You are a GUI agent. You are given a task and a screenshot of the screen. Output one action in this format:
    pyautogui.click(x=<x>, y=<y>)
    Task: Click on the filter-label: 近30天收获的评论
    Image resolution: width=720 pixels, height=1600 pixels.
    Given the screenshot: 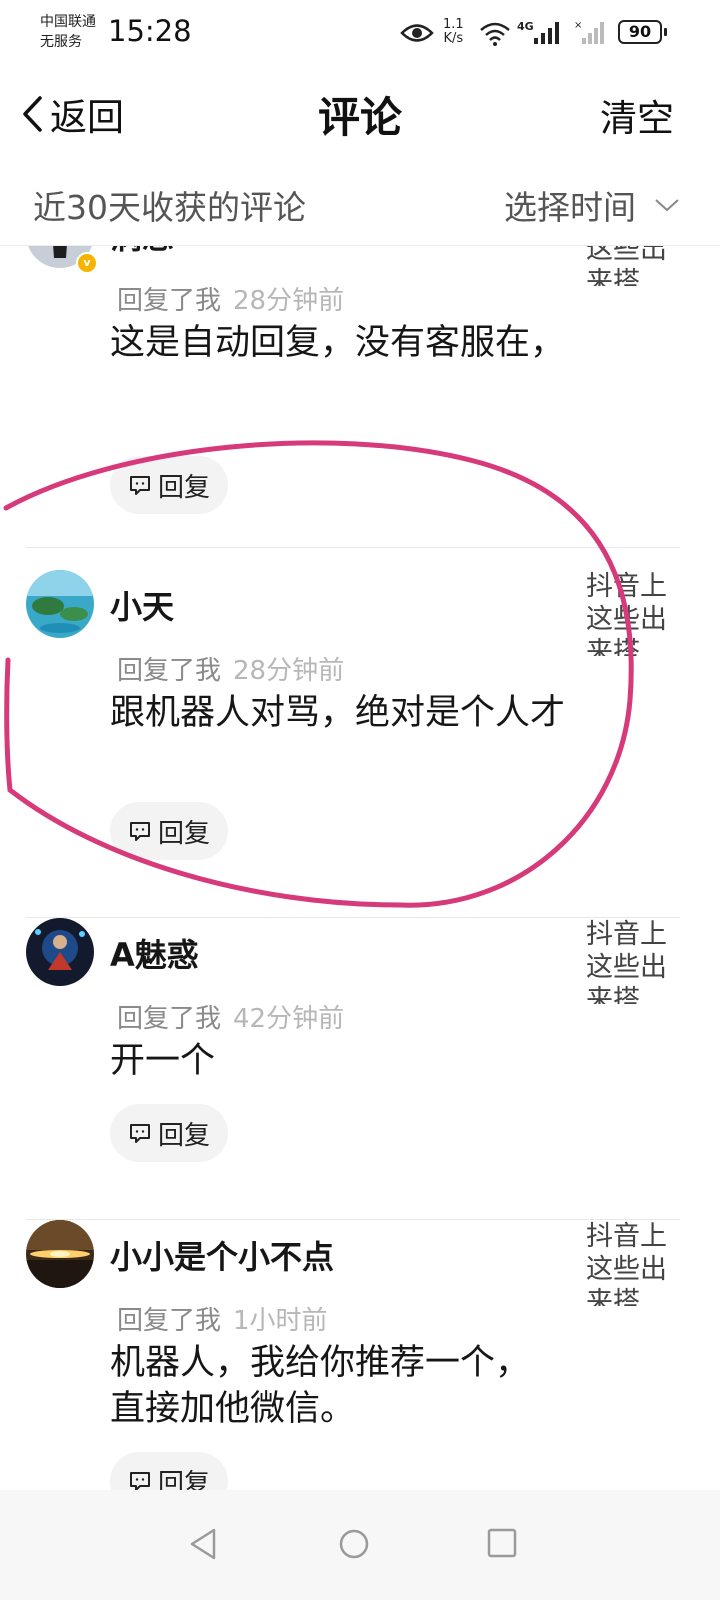 What is the action you would take?
    pyautogui.click(x=169, y=207)
    